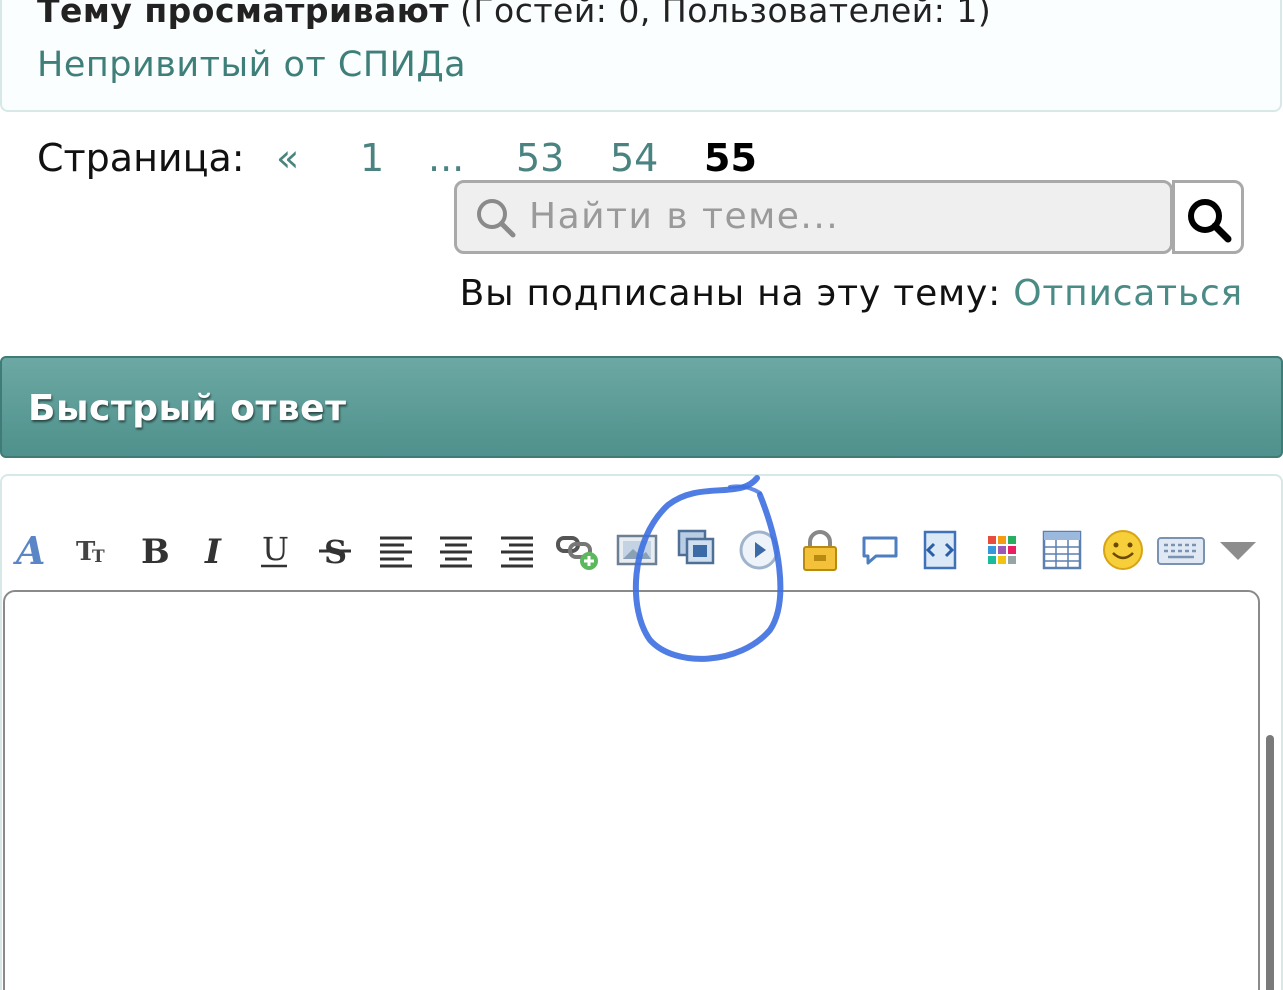 The image size is (1283, 990). I want to click on svg-text: B, so click(155, 551).